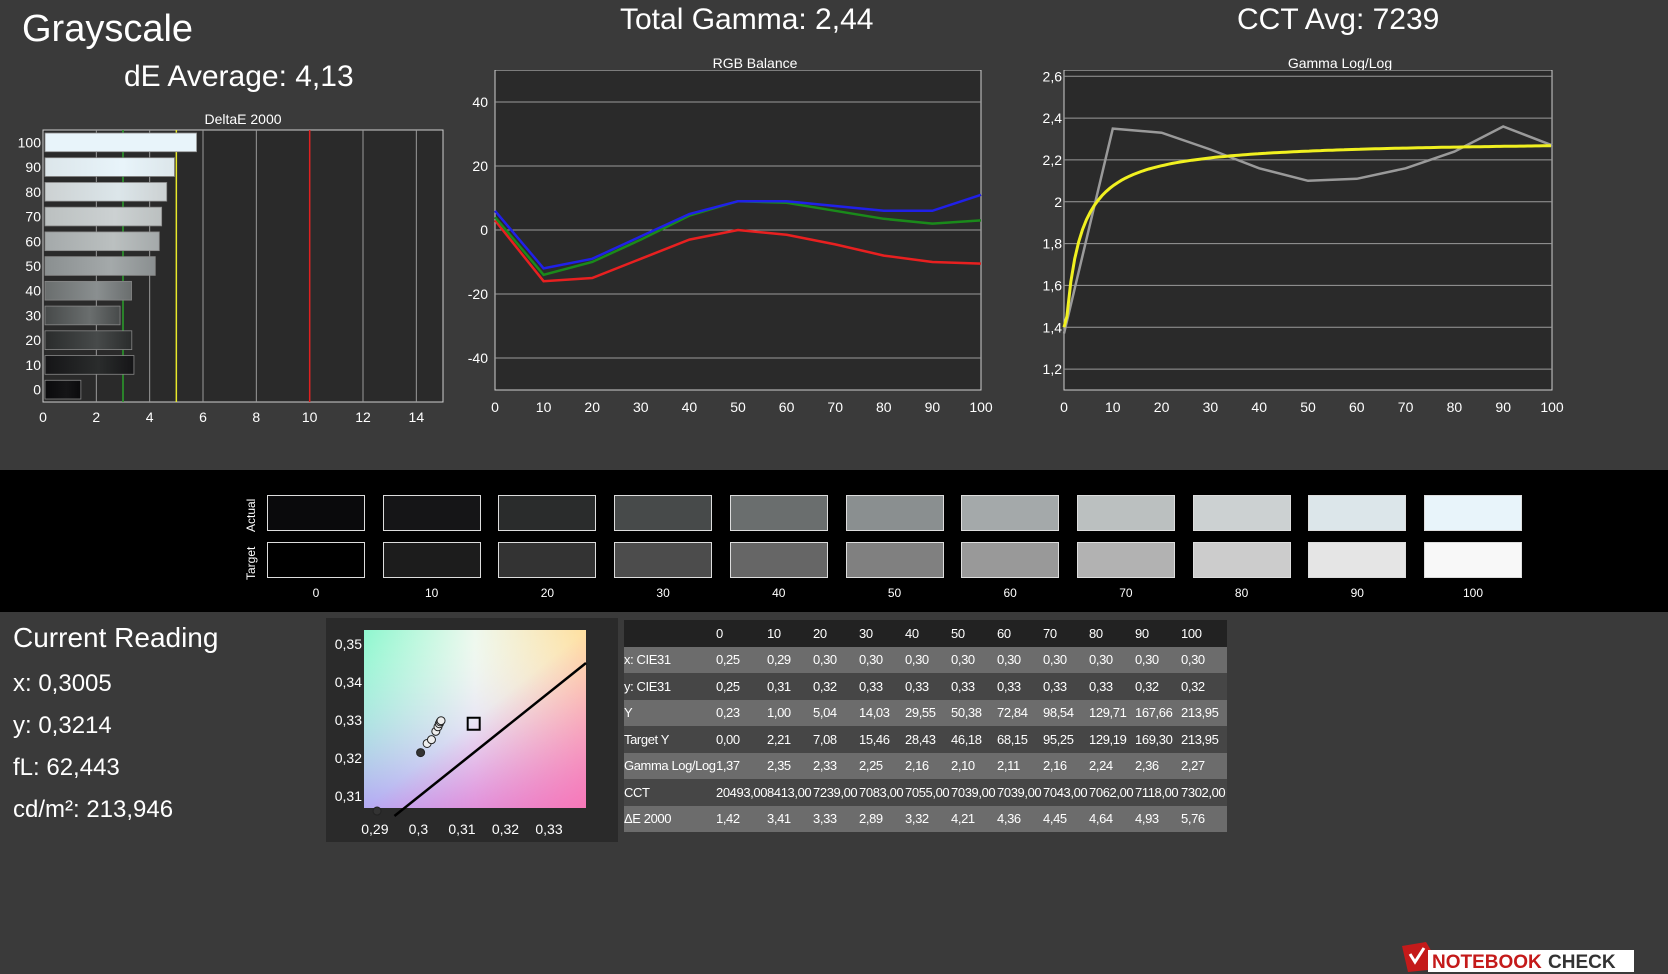  I want to click on table-cell: 7039,00, so click(973, 792).